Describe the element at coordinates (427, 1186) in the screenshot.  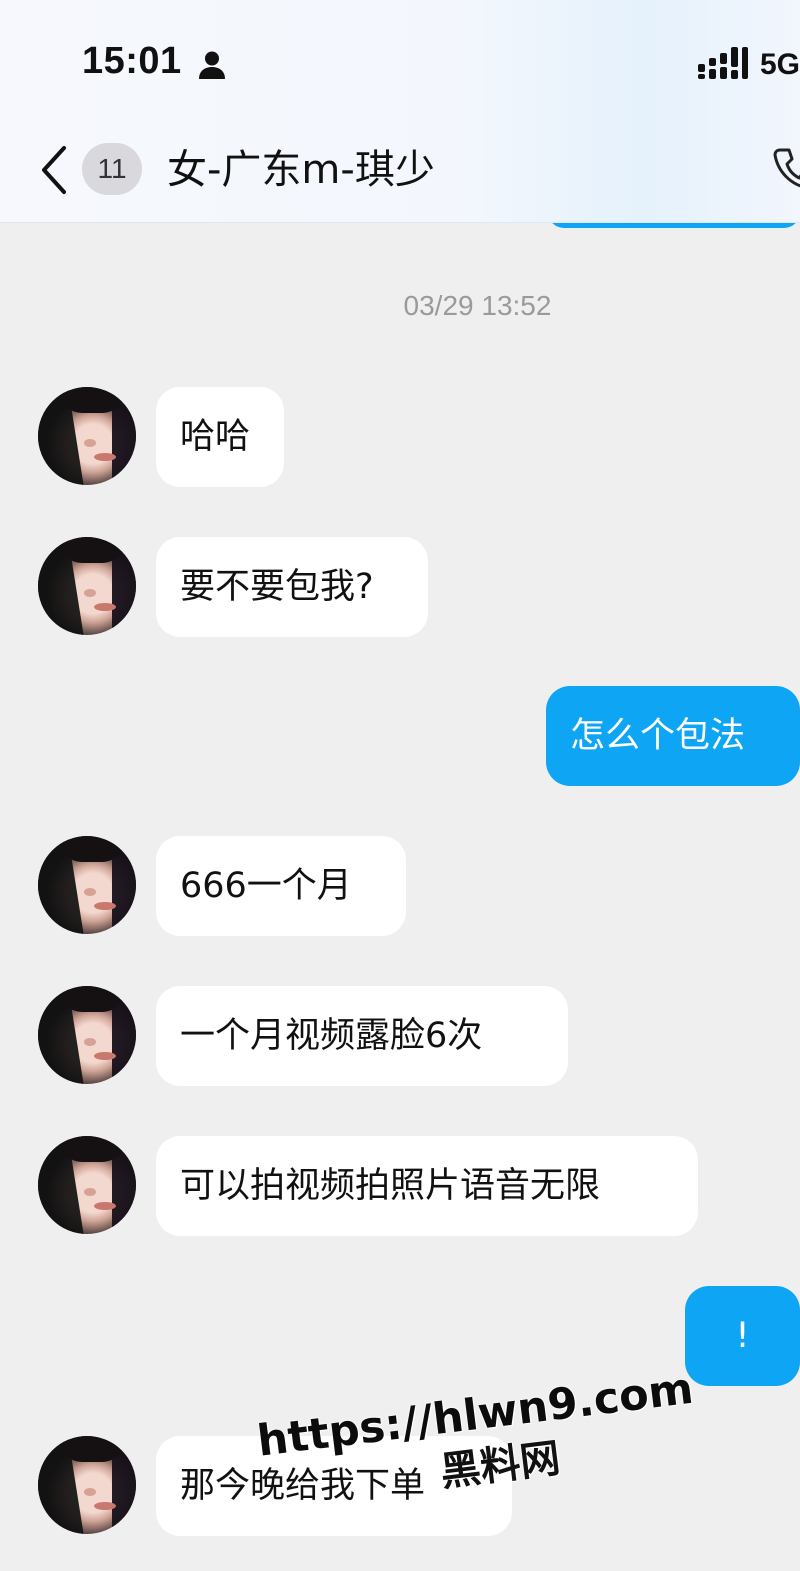
I see `message-bubble-incoming: 可以拍视频拍照片语音无限` at that location.